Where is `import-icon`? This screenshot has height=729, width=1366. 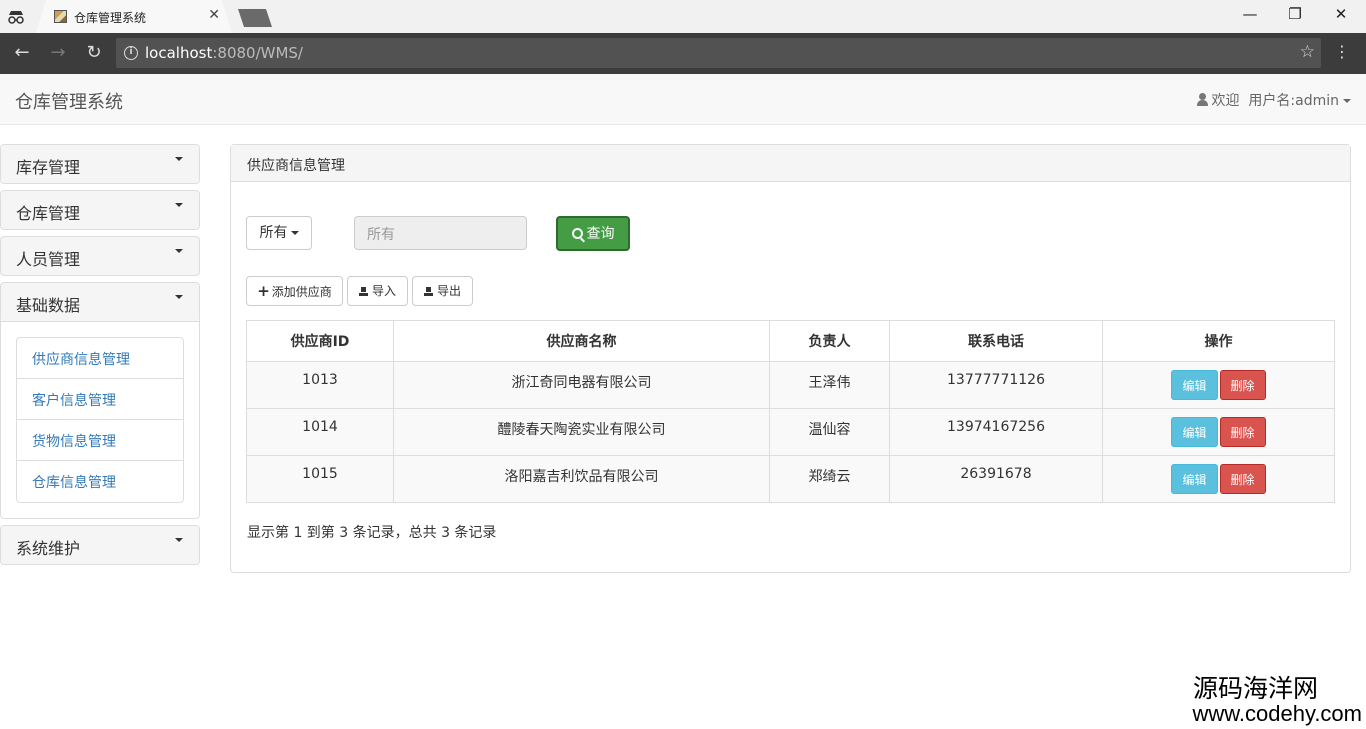
import-icon is located at coordinates (363, 291).